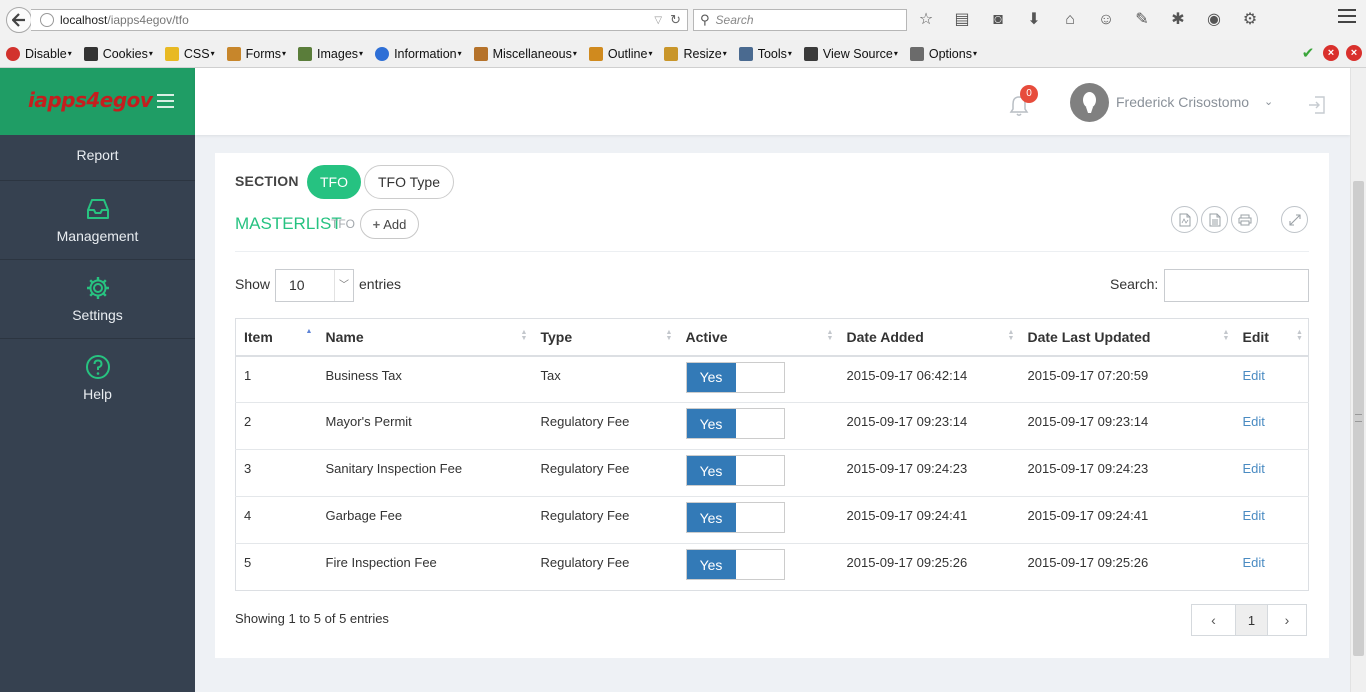 The image size is (1366, 692). I want to click on column-header-item: Item ▲, so click(276, 337).